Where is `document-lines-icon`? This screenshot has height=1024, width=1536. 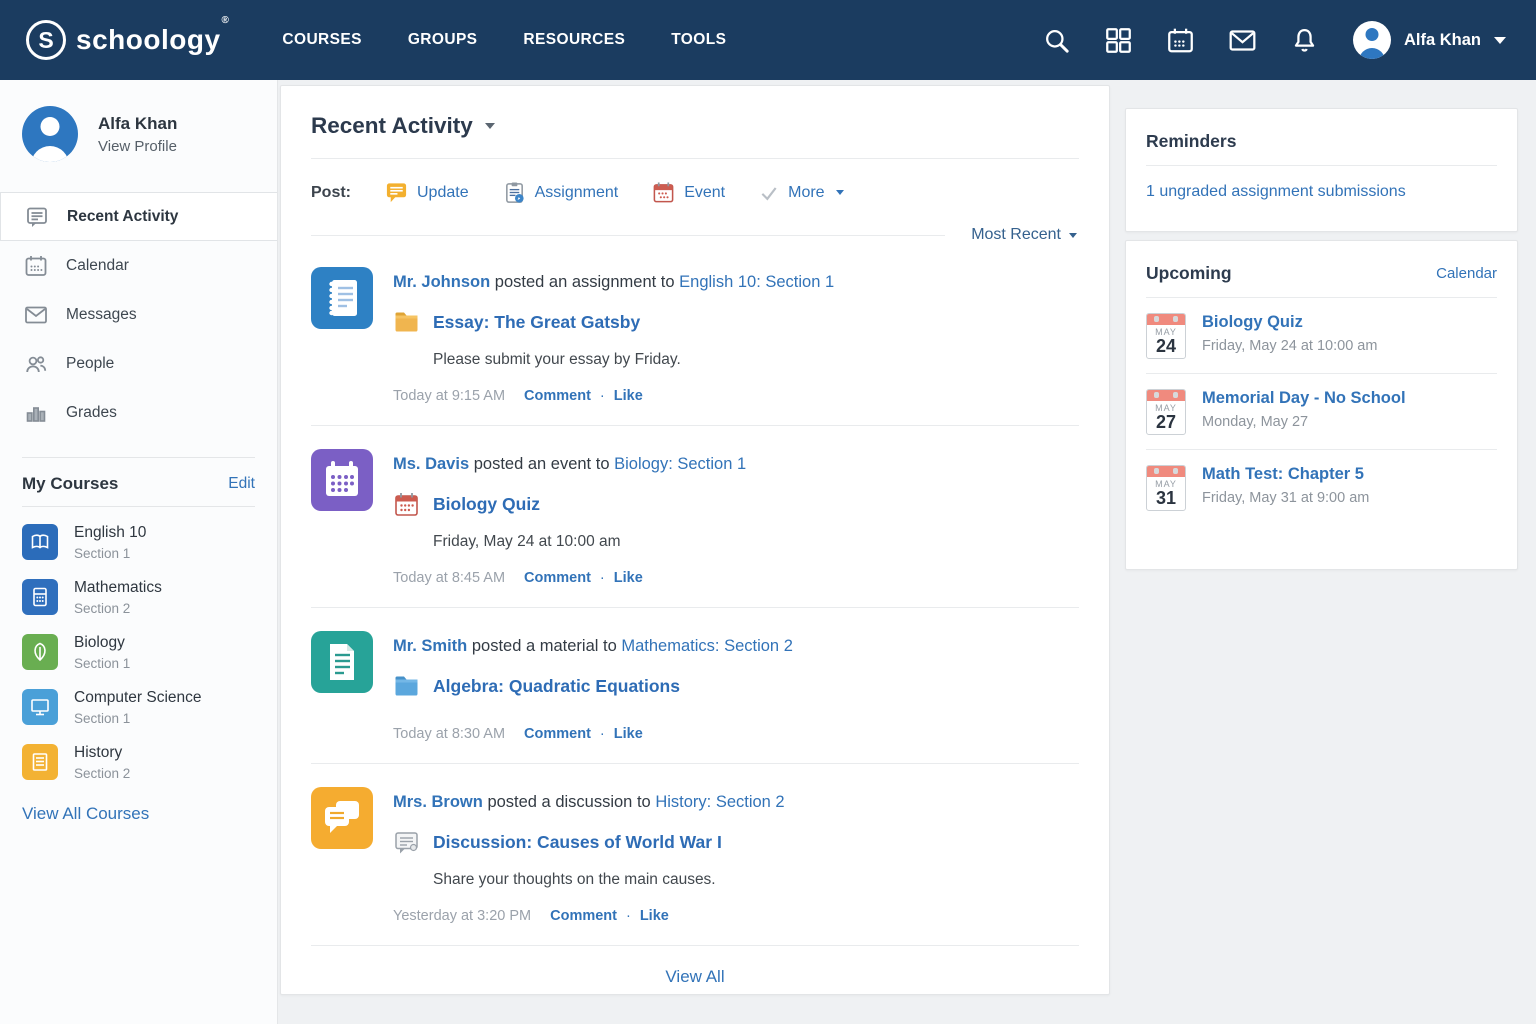 document-lines-icon is located at coordinates (40, 762).